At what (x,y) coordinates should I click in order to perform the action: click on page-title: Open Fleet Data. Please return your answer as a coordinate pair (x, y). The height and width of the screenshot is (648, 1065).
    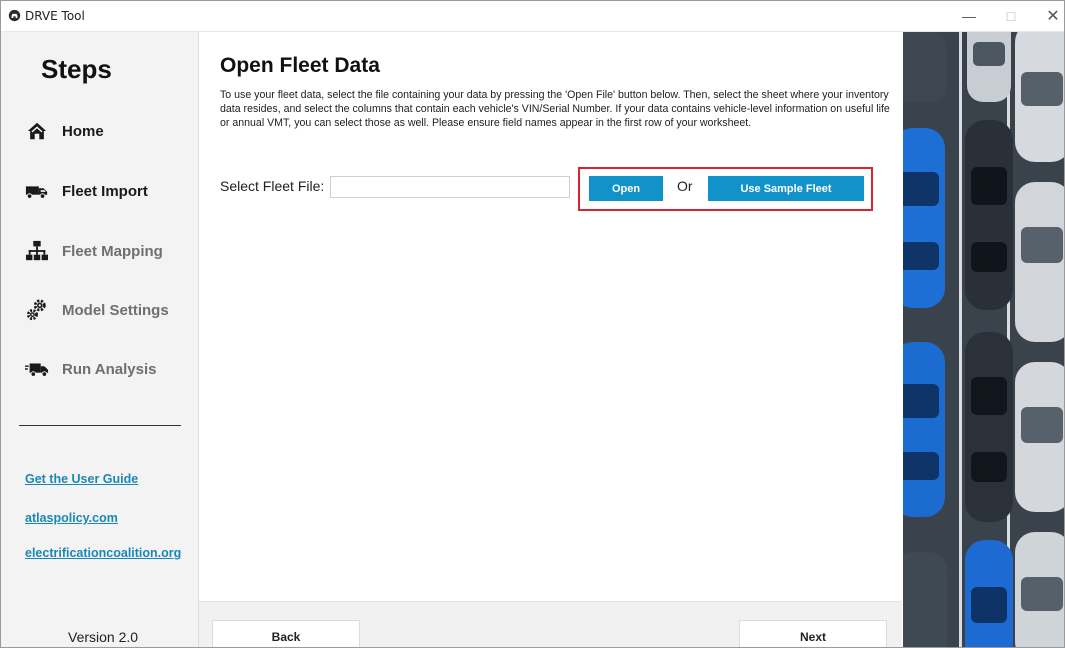
    Looking at the image, I should click on (300, 65).